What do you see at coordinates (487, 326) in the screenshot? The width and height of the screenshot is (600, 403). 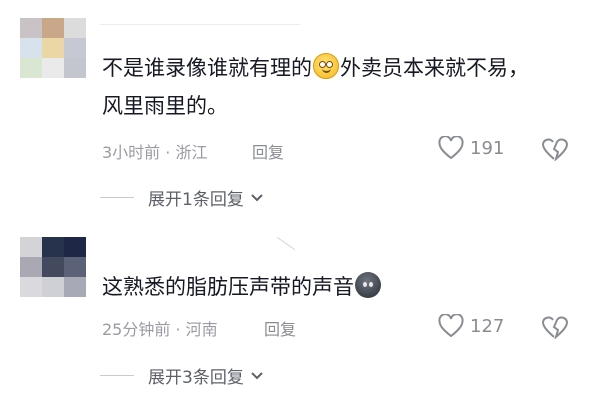 I see `like-count: 127` at bounding box center [487, 326].